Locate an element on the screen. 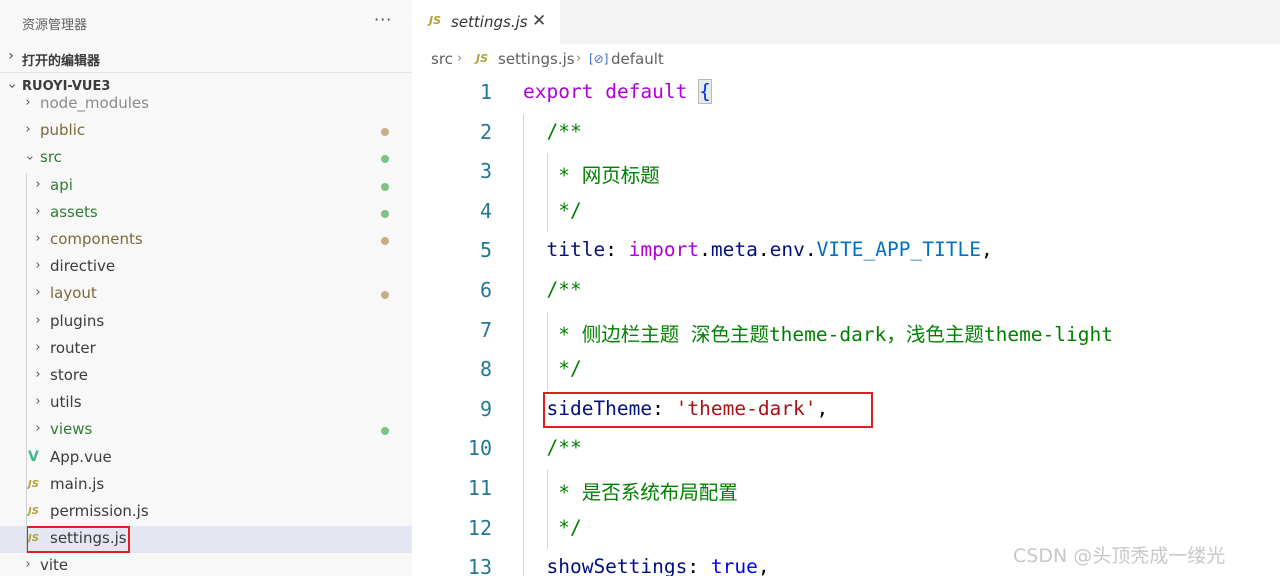 The height and width of the screenshot is (576, 1280). code-line: 11 * 是否系统布局配置 is located at coordinates (846, 490).